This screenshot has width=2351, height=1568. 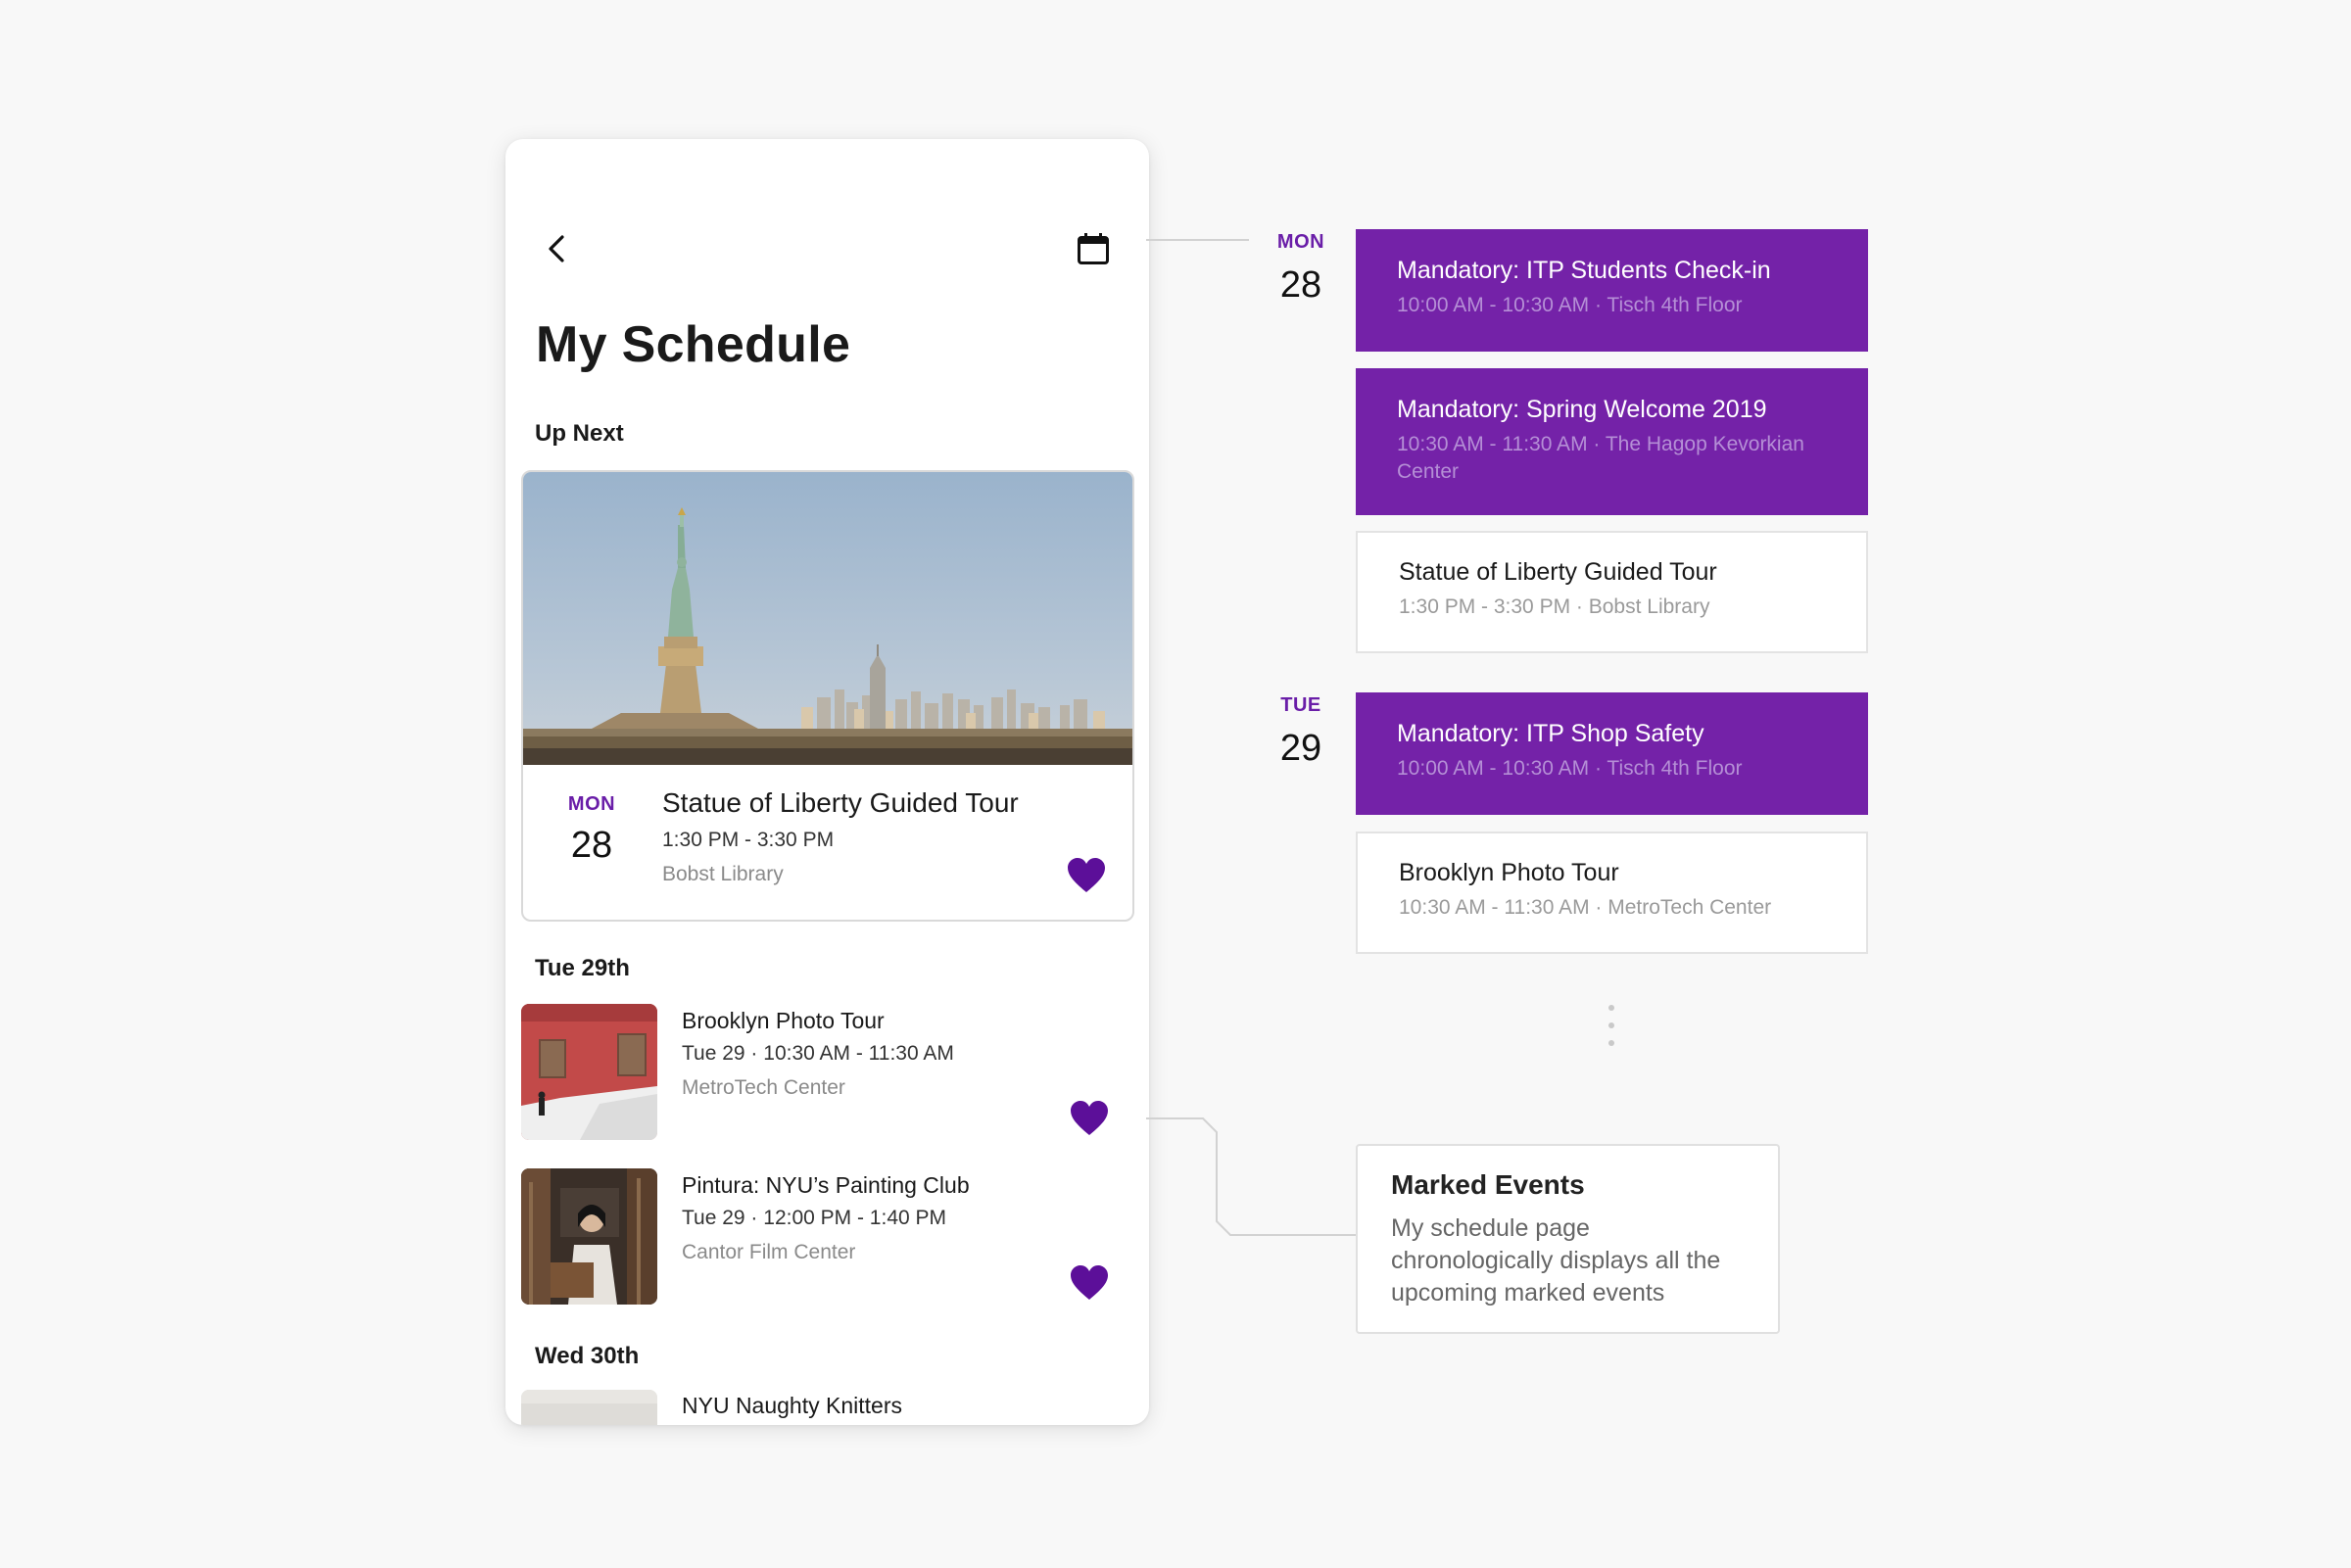 What do you see at coordinates (588, 1356) in the screenshot?
I see `section-label-wed: Wed 30th` at bounding box center [588, 1356].